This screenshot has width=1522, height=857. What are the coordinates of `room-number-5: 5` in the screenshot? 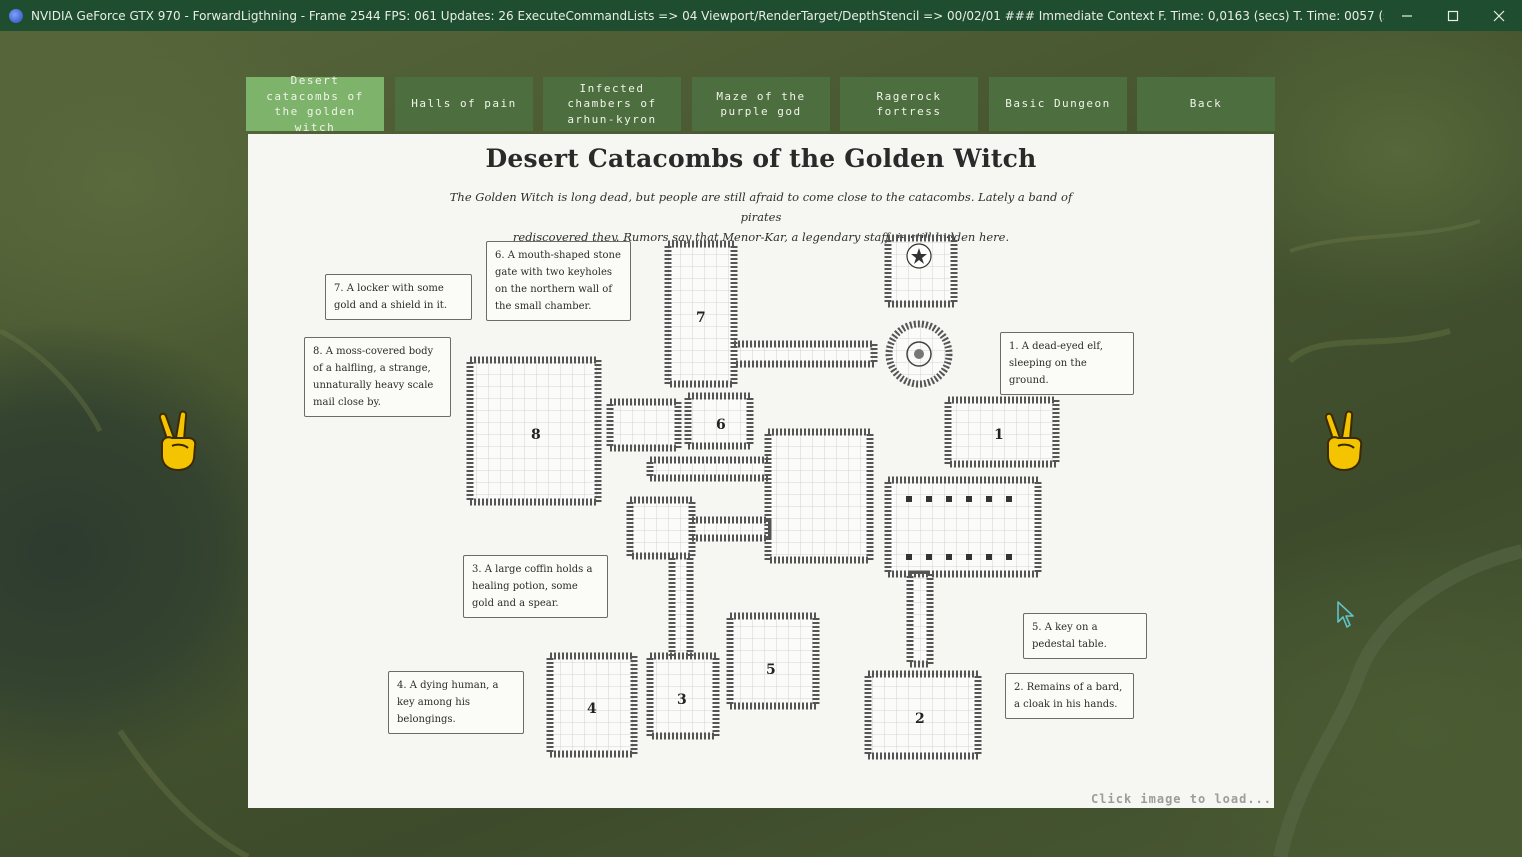 It's located at (771, 670).